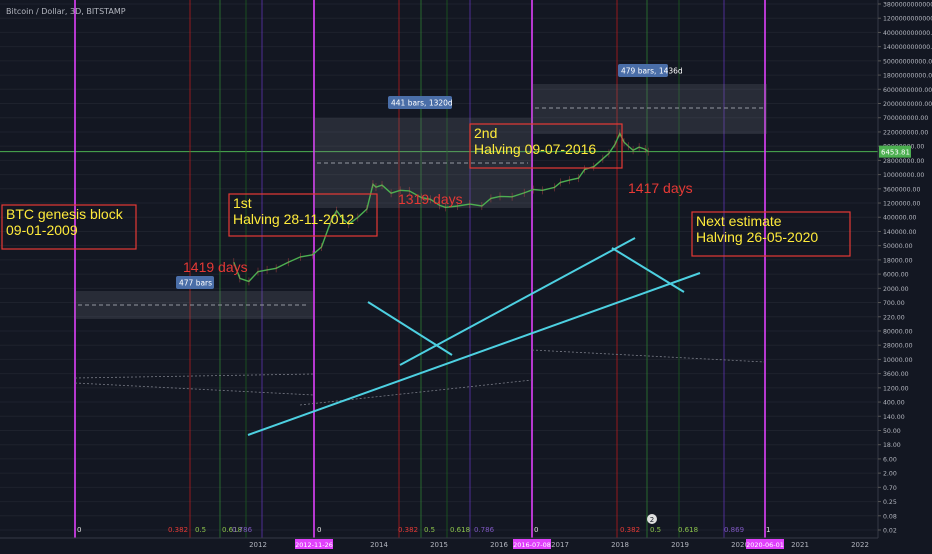 Image resolution: width=932 pixels, height=554 pixels. Describe the element at coordinates (898, 331) in the screenshot. I see `y-tick-label: 80000.00` at that location.